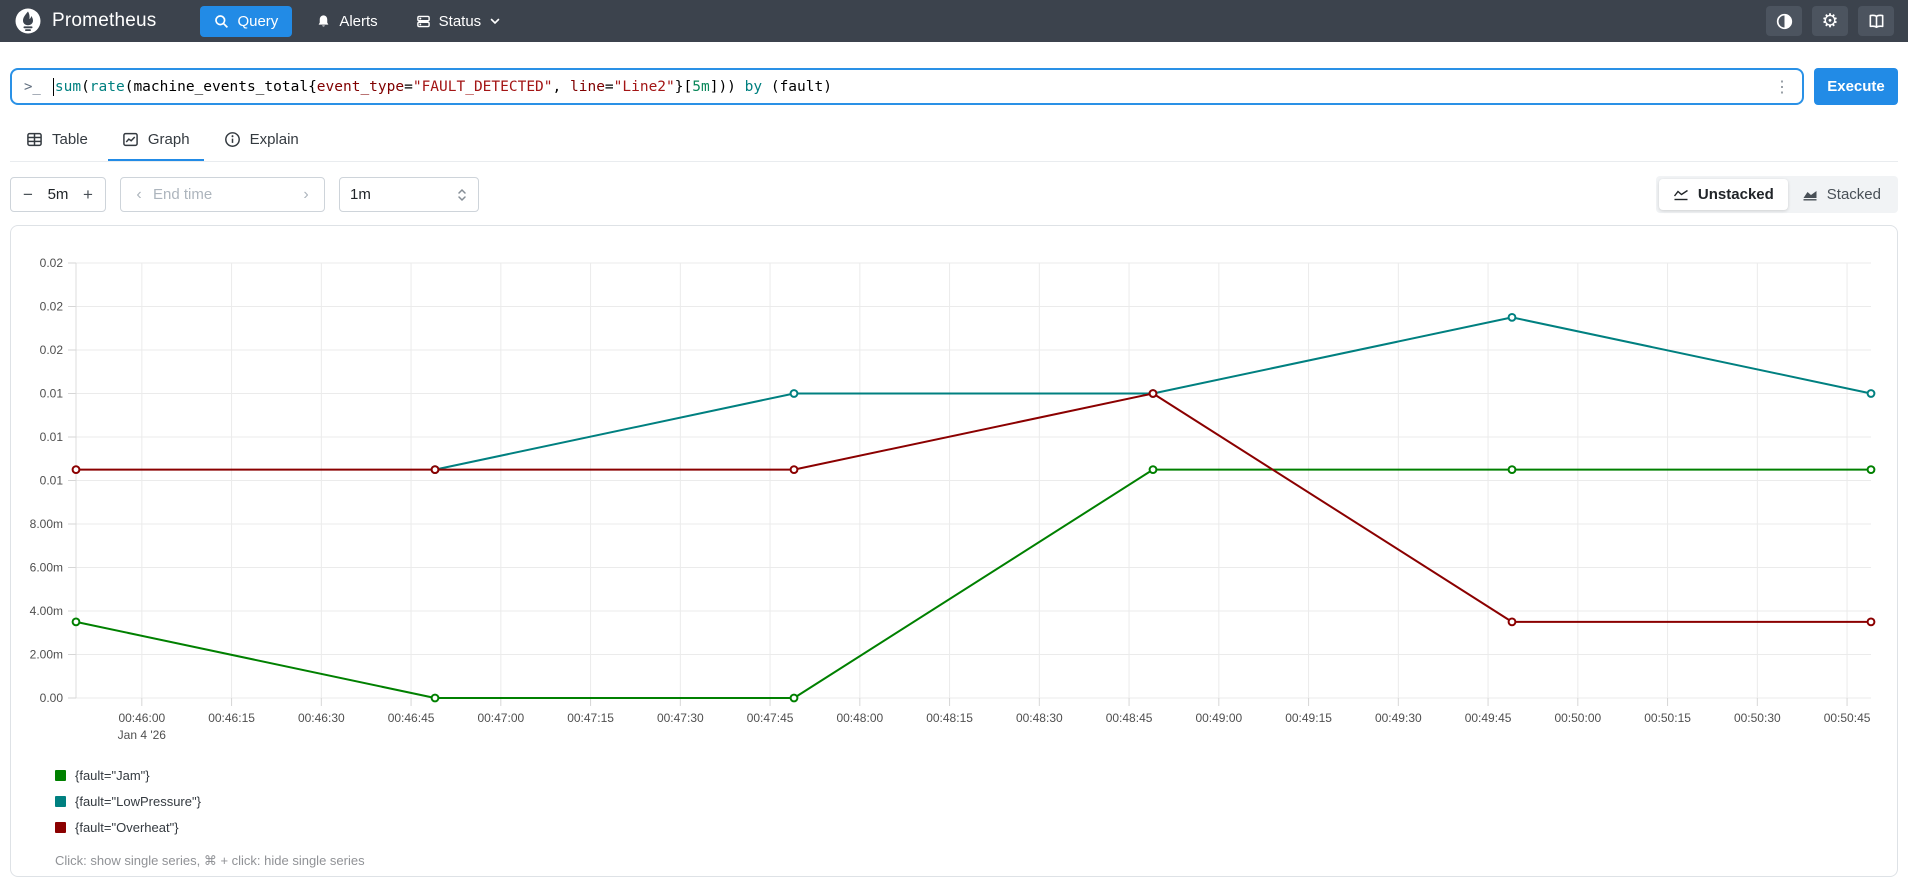  I want to click on prometheus-logo-icon, so click(28, 21).